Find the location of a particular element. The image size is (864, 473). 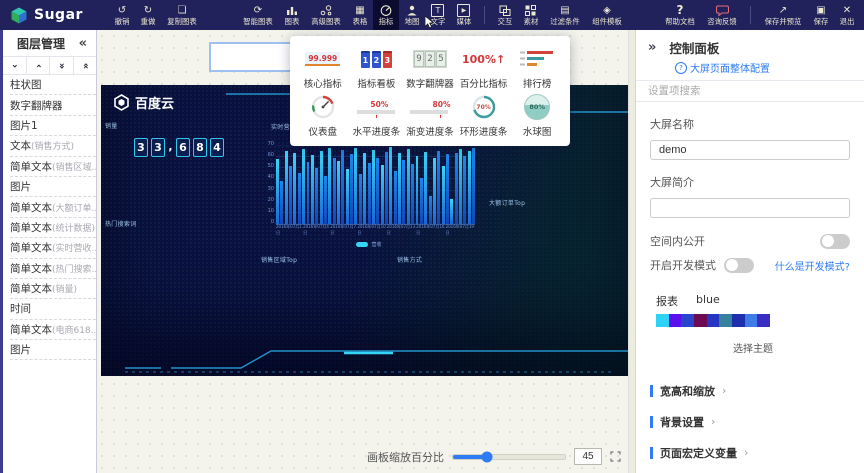

material-button: 素材 is located at coordinates (531, 15).